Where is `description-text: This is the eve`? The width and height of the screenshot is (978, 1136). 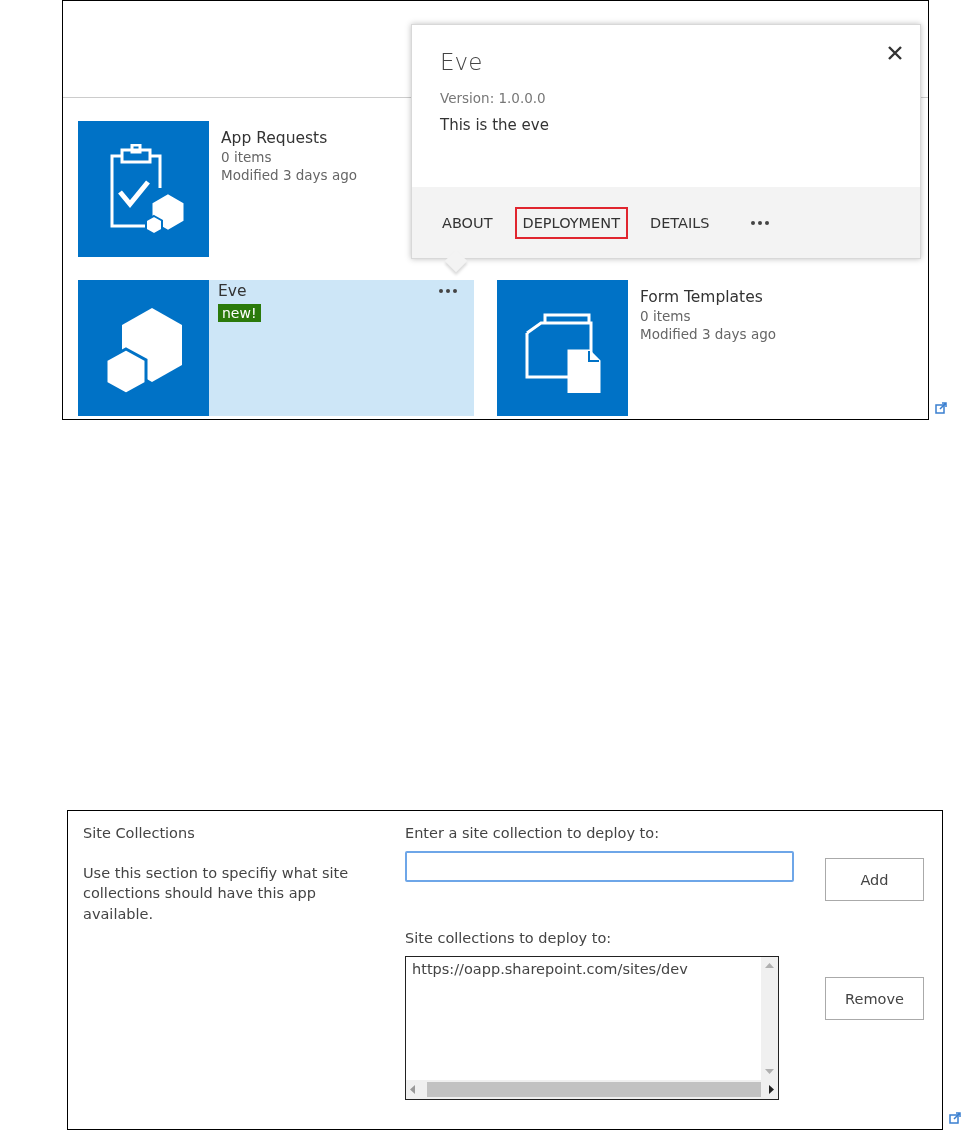
description-text: This is the eve is located at coordinates (495, 125).